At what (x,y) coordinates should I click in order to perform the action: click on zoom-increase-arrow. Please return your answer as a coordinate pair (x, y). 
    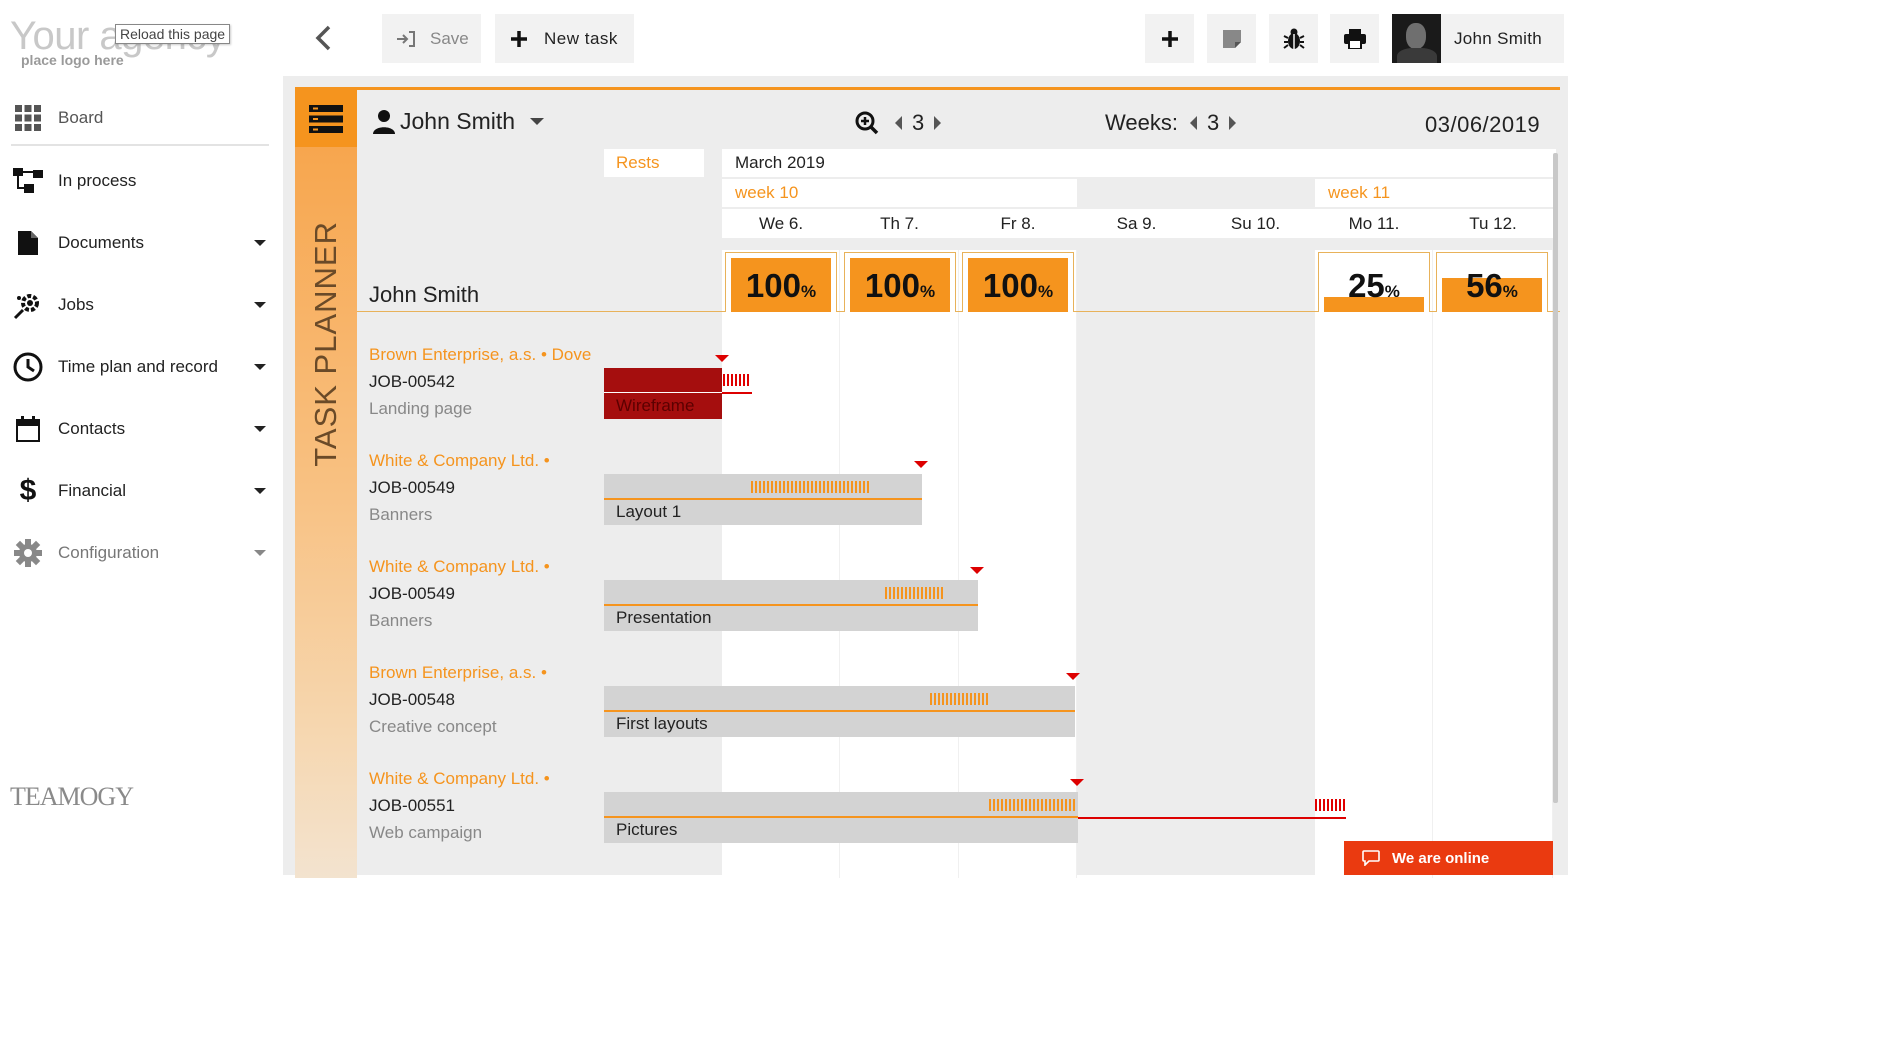
    Looking at the image, I should click on (938, 123).